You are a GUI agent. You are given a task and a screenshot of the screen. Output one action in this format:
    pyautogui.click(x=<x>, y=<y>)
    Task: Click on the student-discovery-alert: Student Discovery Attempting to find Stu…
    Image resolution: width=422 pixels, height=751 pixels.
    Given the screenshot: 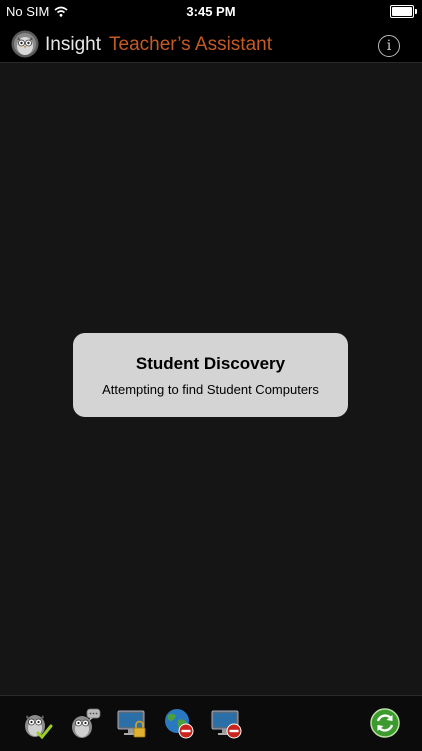 What is the action you would take?
    pyautogui.click(x=210, y=375)
    